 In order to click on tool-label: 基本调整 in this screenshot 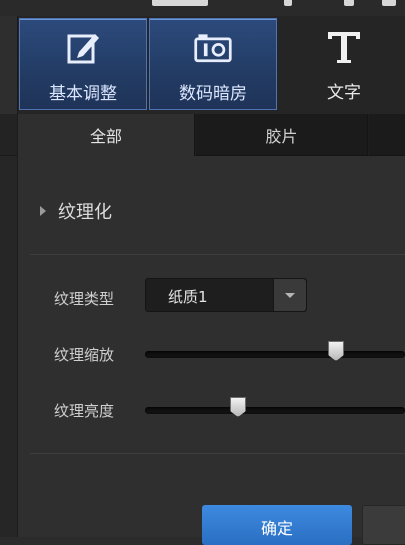, I will do `click(83, 94)`.